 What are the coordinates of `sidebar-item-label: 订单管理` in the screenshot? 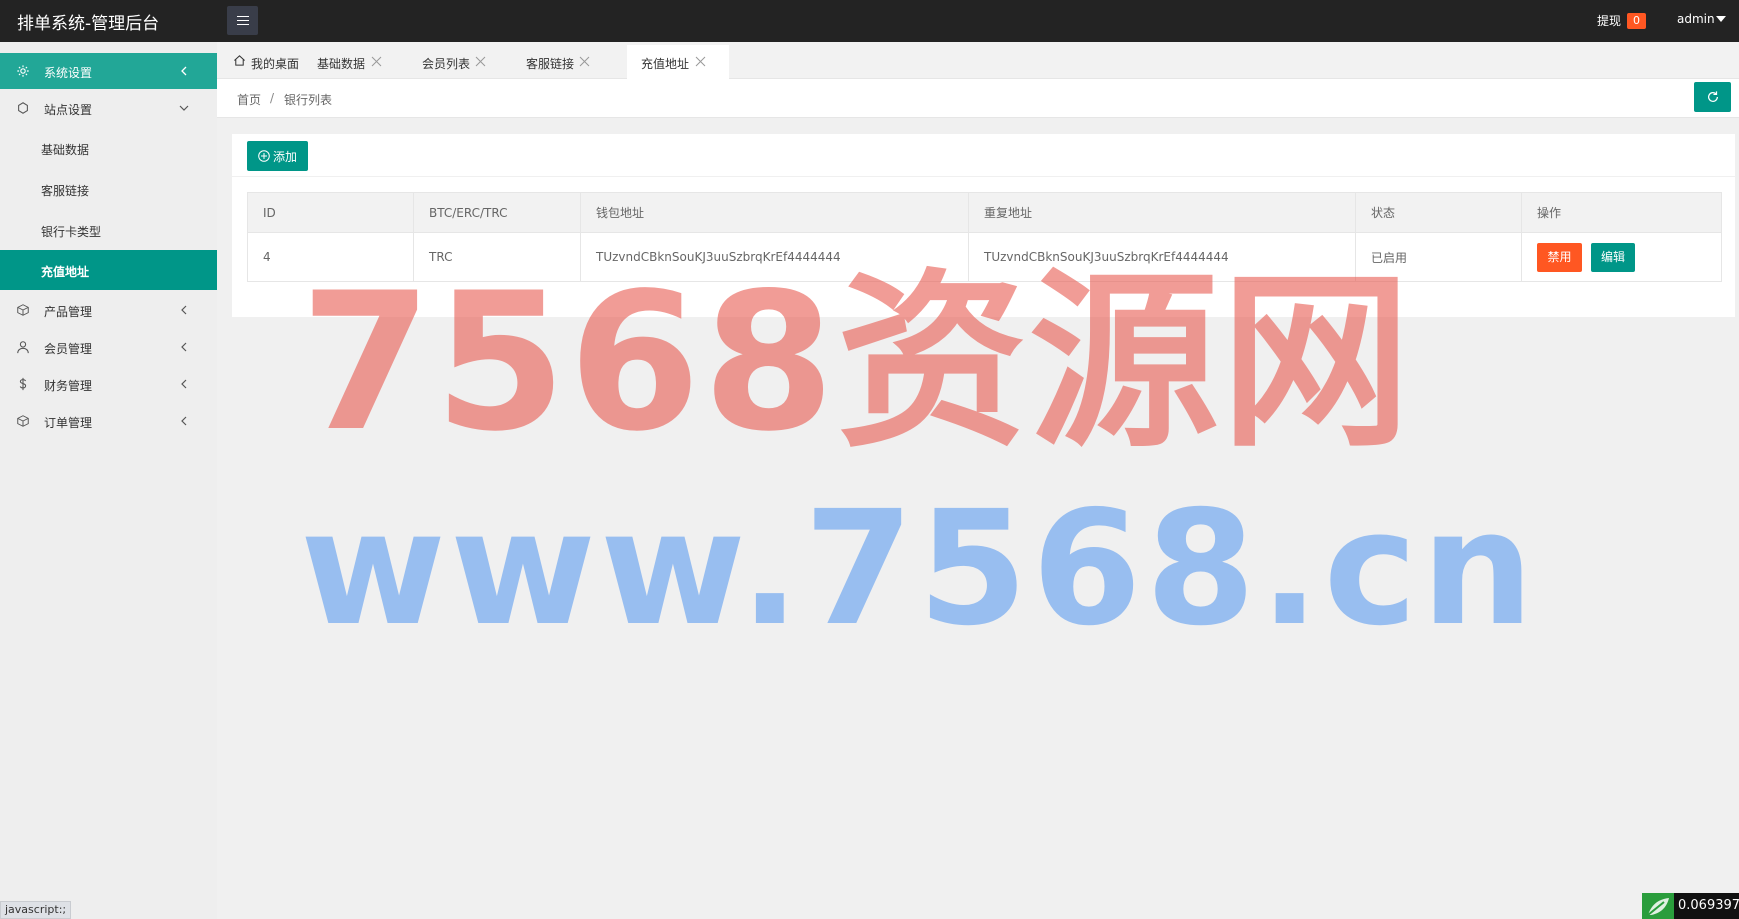 It's located at (68, 423).